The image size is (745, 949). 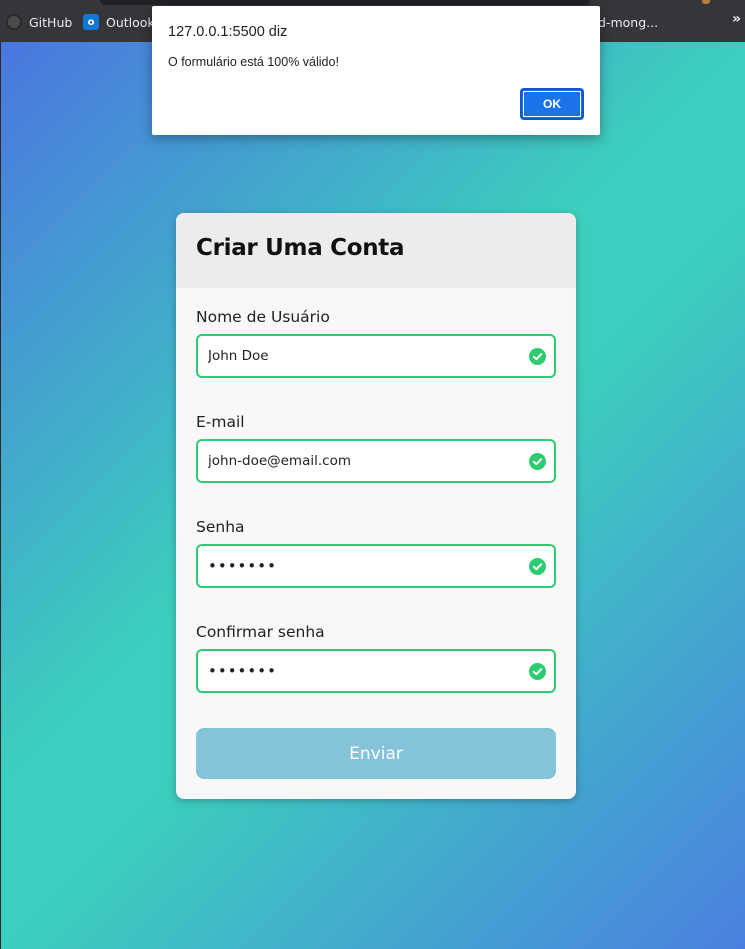 What do you see at coordinates (228, 32) in the screenshot?
I see `alert-origin: 127.0.0.1:5500 diz` at bounding box center [228, 32].